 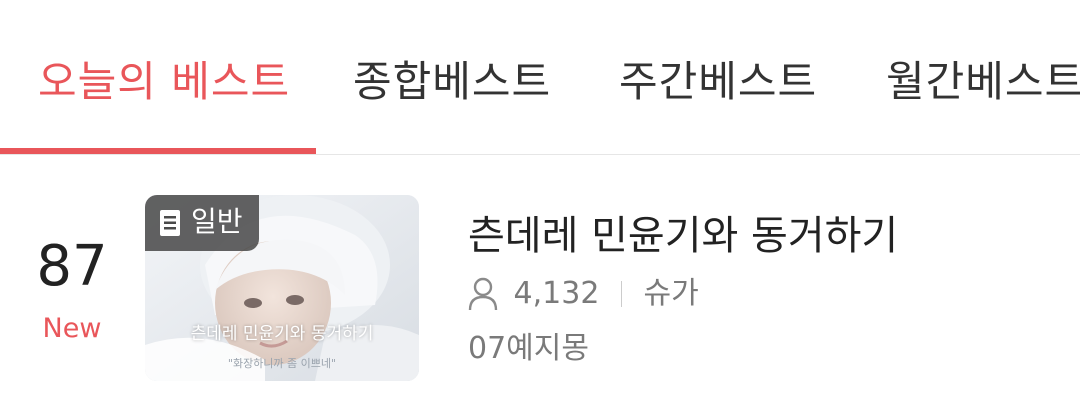 What do you see at coordinates (452, 82) in the screenshot?
I see `tab-overall-best: 종합베스트` at bounding box center [452, 82].